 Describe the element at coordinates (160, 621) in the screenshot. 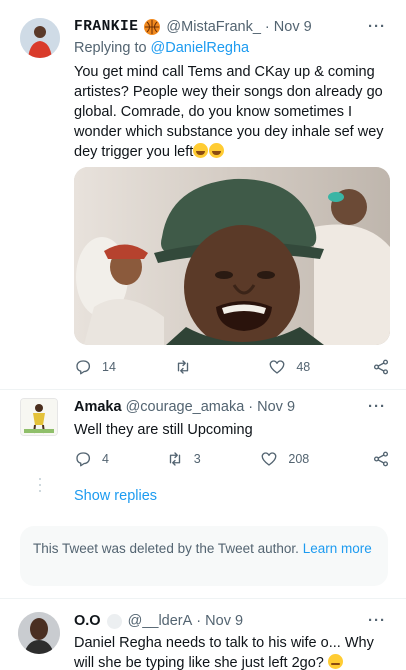

I see `tweet3-handle: @__lderA` at that location.